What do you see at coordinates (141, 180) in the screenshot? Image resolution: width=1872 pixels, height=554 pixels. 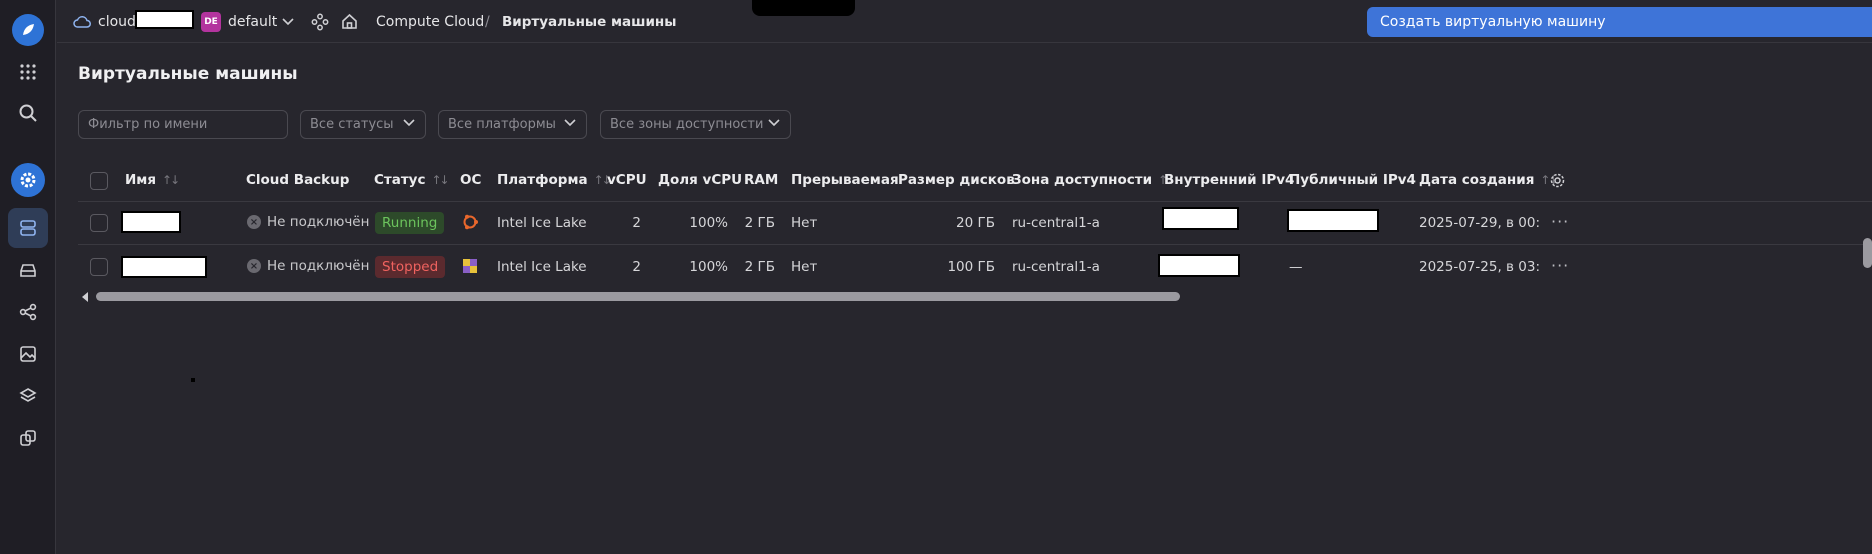 I see `col-name-label: Имя` at bounding box center [141, 180].